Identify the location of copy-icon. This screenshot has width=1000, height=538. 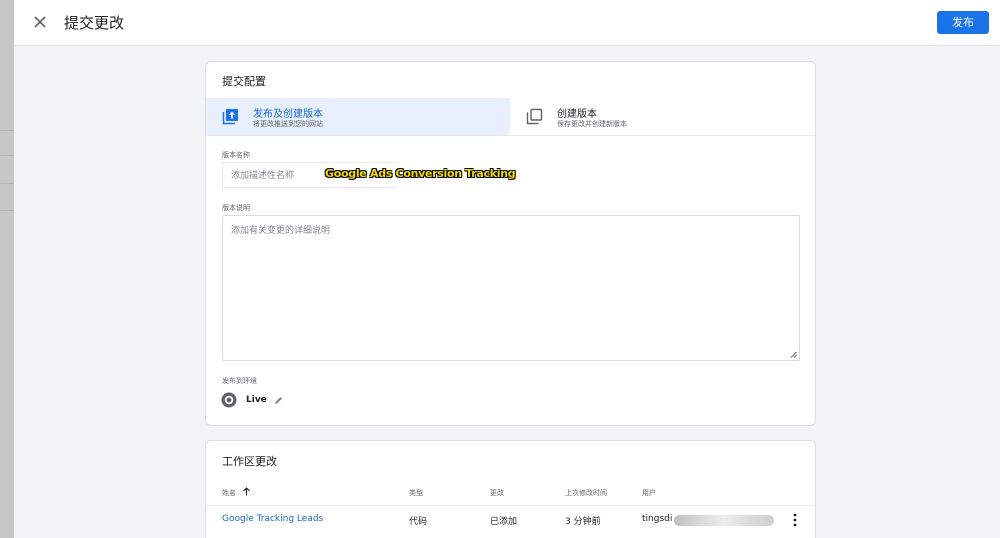
(534, 116).